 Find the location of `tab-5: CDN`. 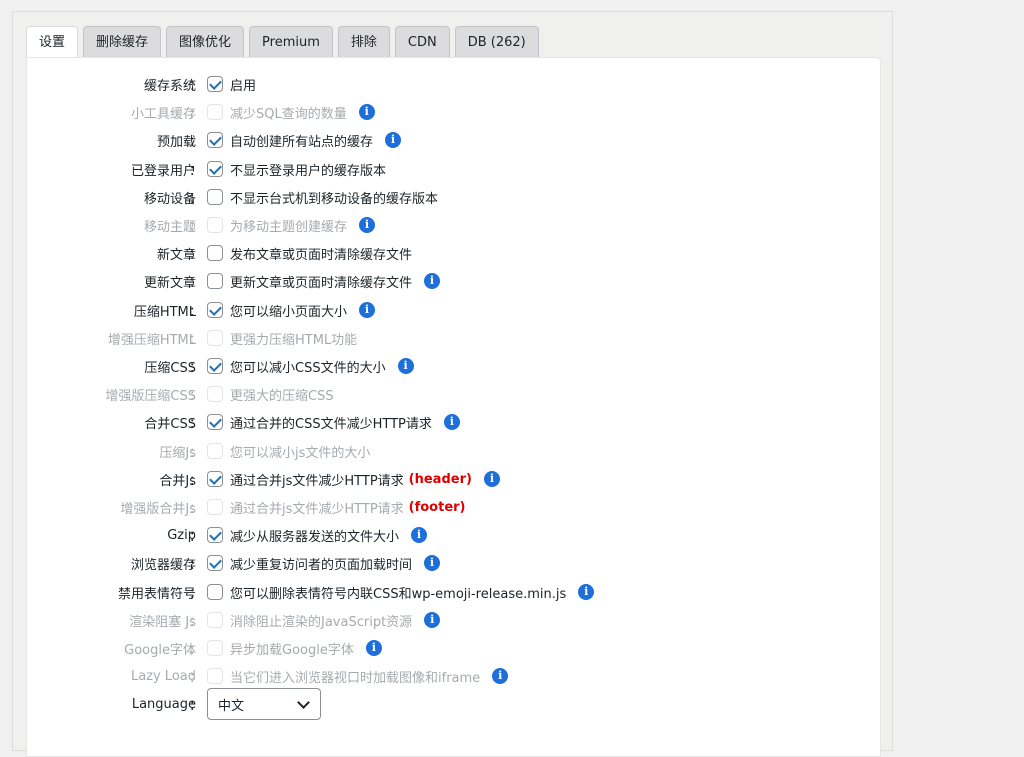

tab-5: CDN is located at coordinates (422, 41).